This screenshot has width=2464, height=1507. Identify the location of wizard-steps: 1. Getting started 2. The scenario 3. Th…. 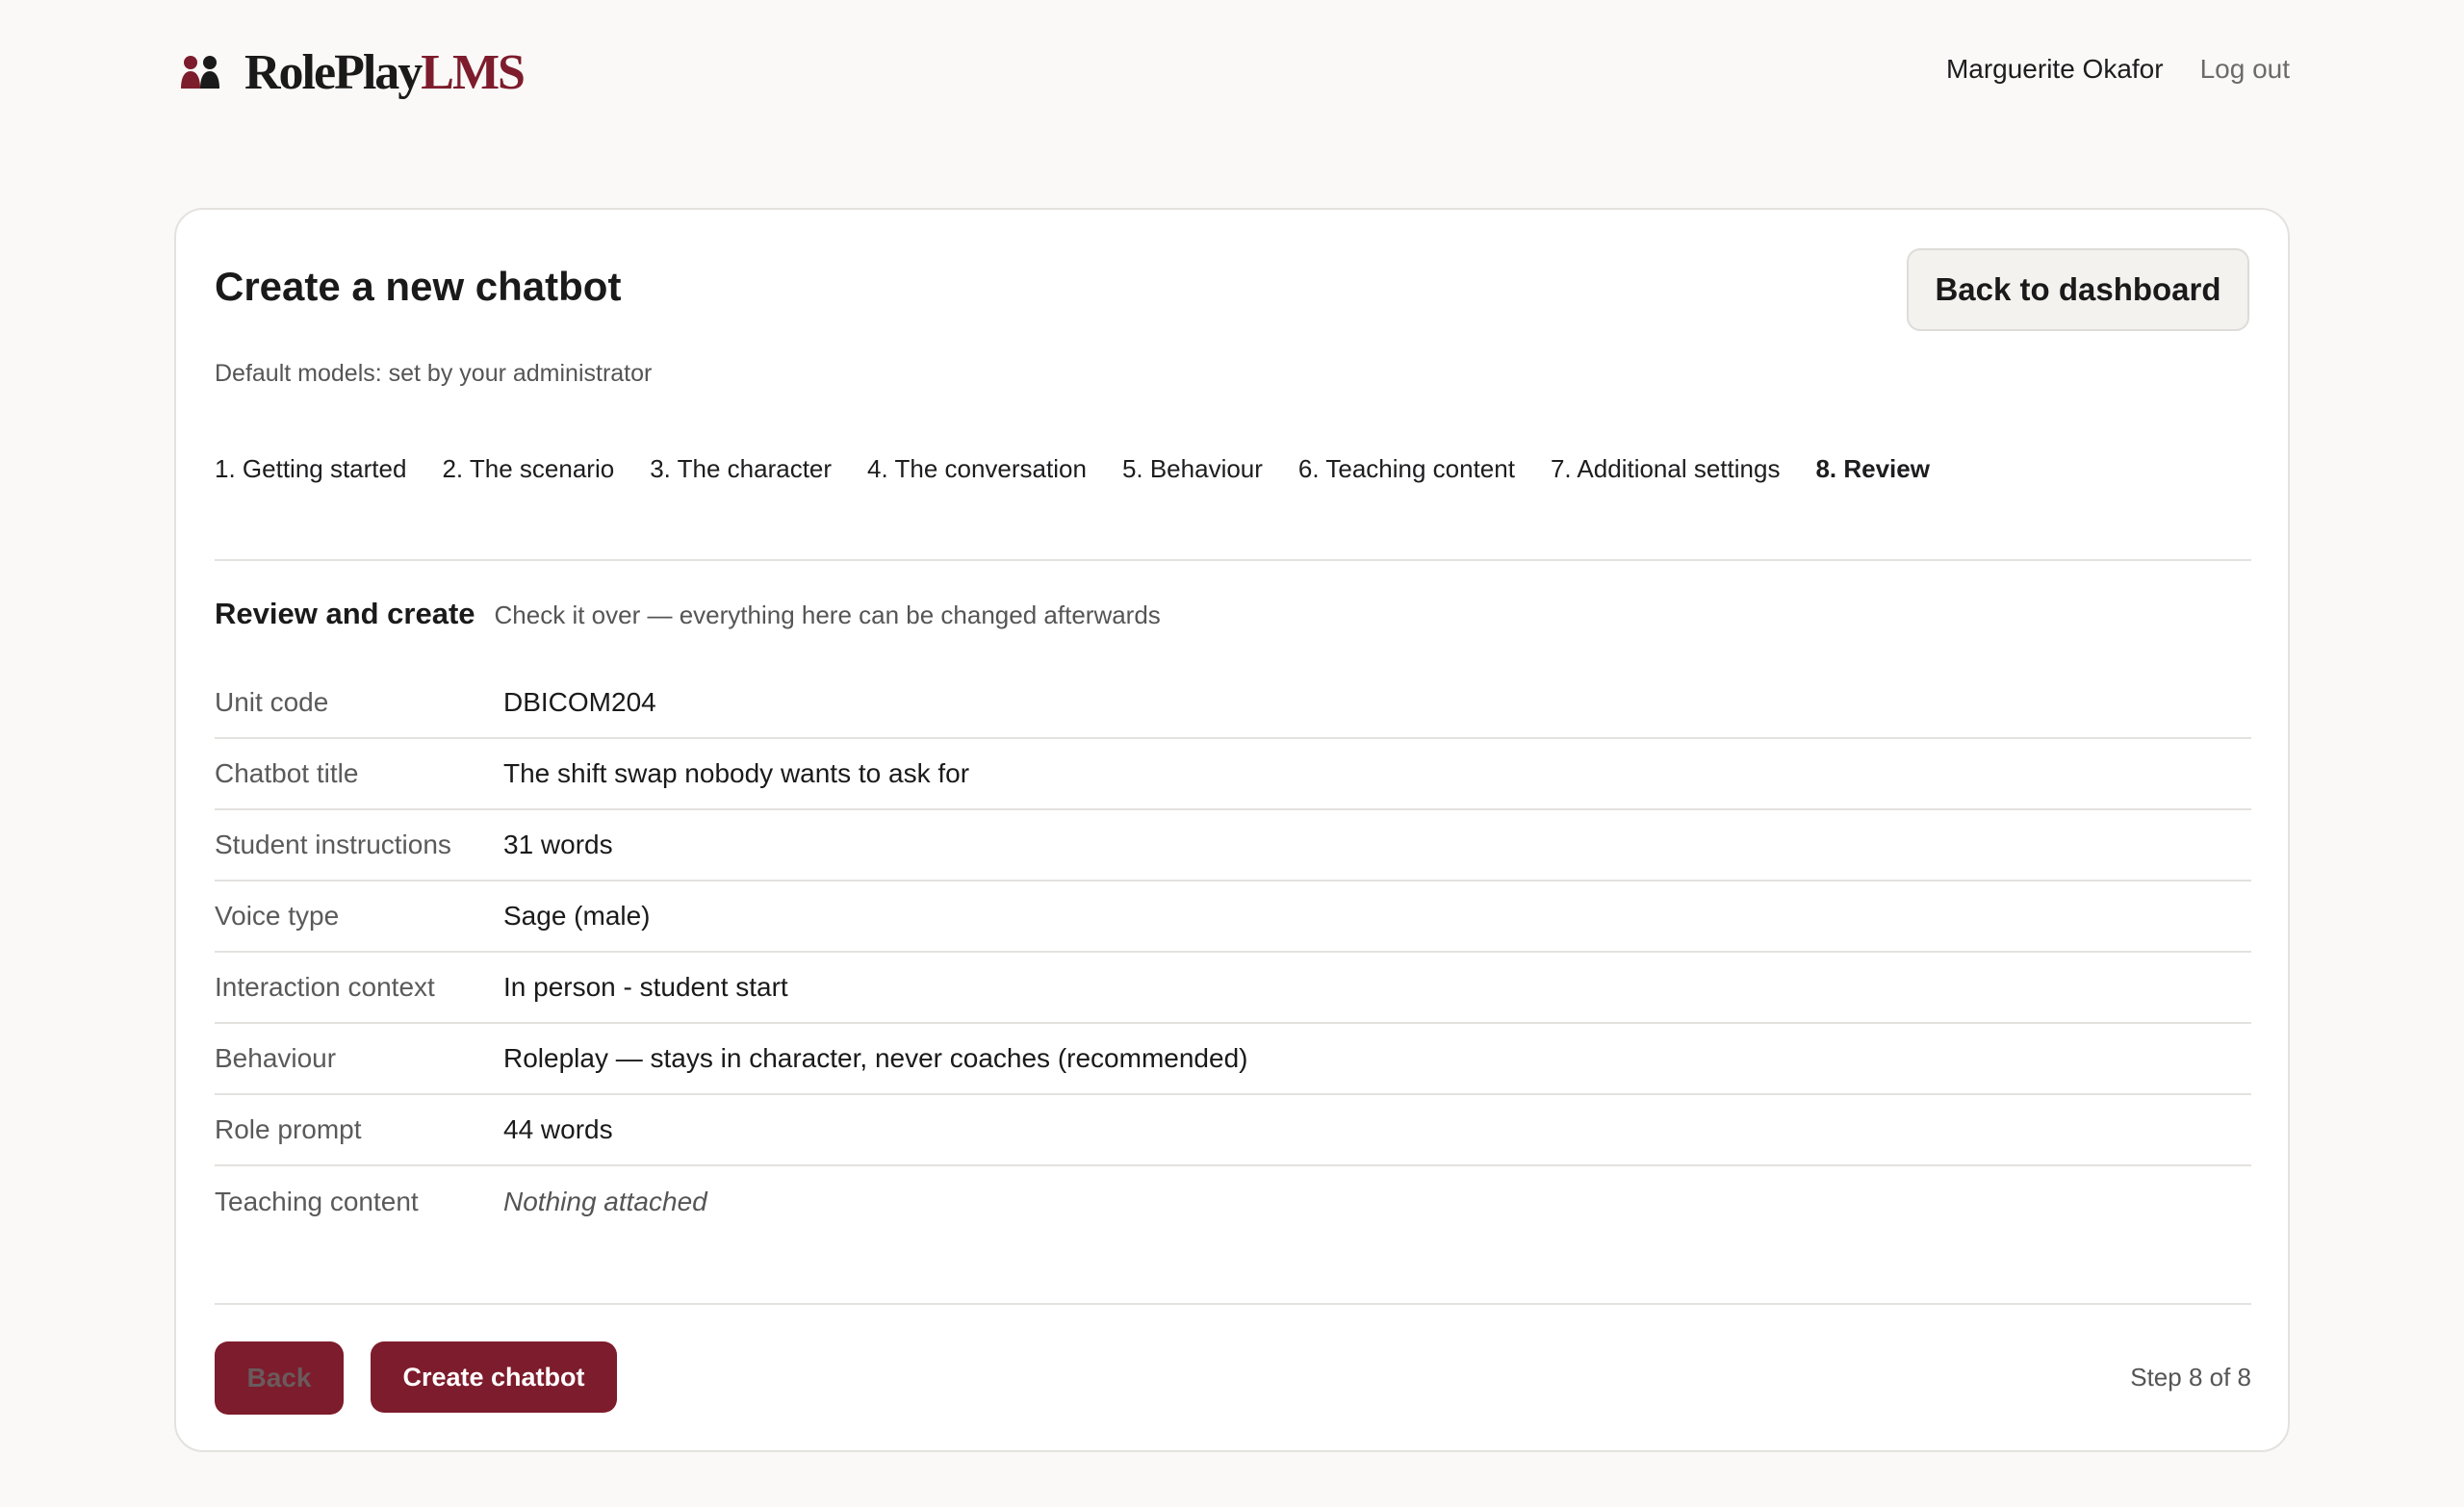
(1072, 469).